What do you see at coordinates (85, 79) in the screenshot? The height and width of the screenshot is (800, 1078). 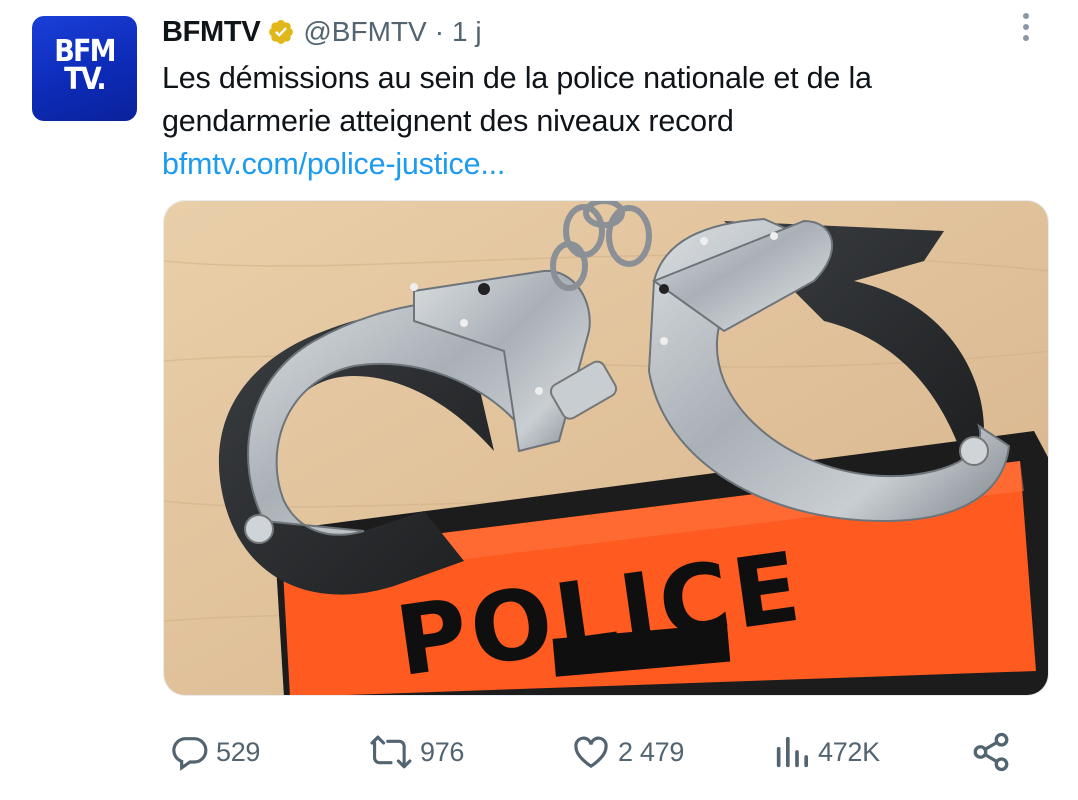 I see `logo-line-2: TV.` at bounding box center [85, 79].